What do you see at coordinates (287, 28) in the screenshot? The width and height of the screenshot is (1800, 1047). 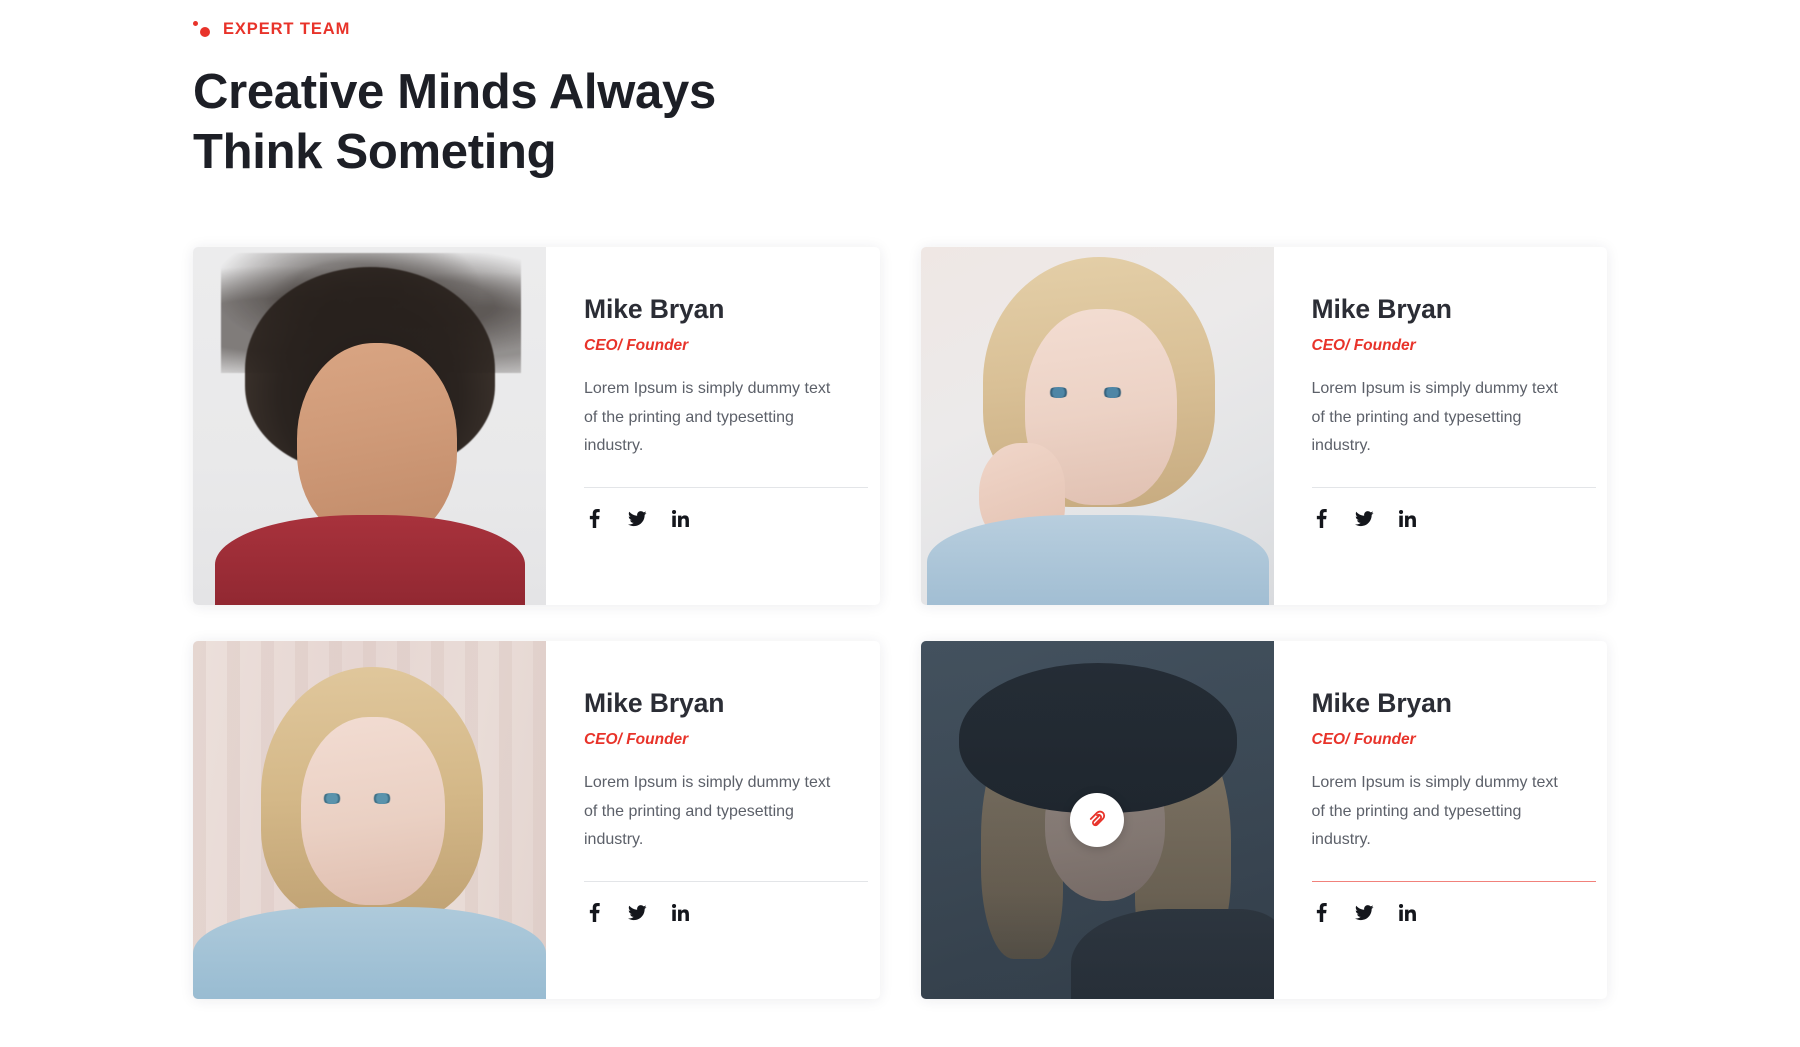 I see `eyebrow-label: EXPERT TEAM` at bounding box center [287, 28].